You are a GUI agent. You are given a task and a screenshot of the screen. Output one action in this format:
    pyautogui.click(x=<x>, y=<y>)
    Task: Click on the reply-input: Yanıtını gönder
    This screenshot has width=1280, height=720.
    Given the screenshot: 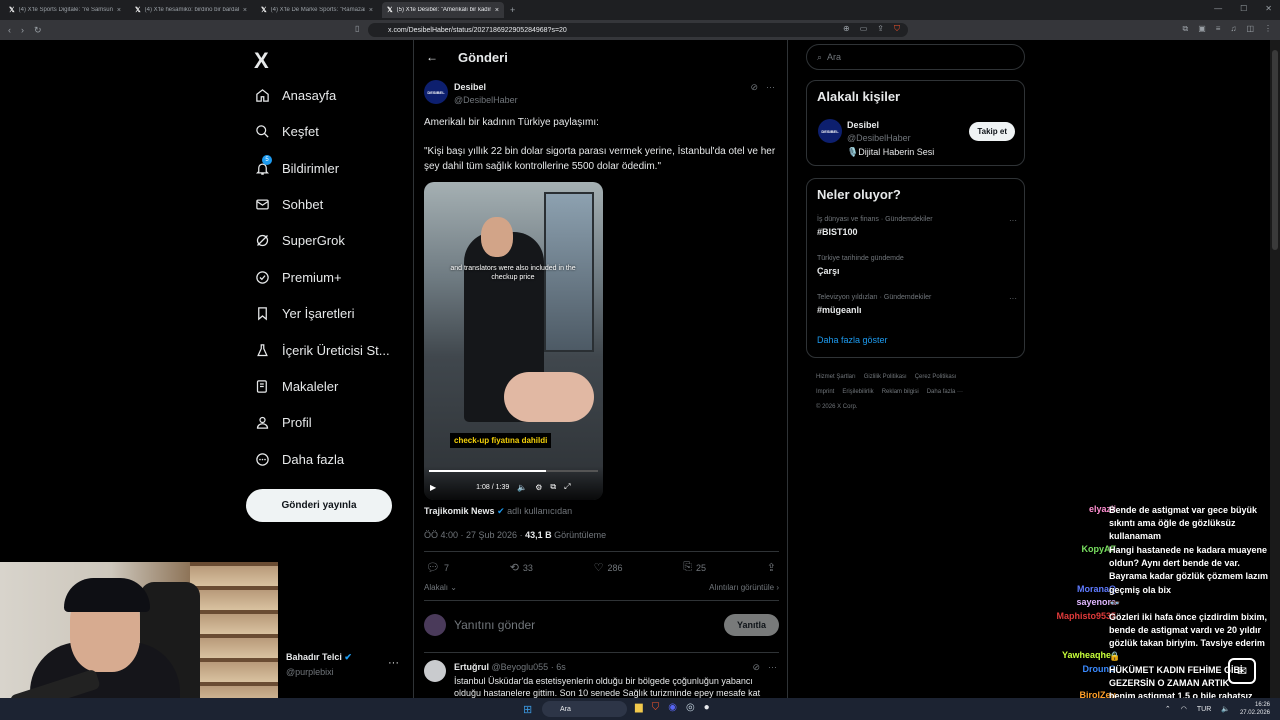 What is the action you would take?
    pyautogui.click(x=589, y=625)
    